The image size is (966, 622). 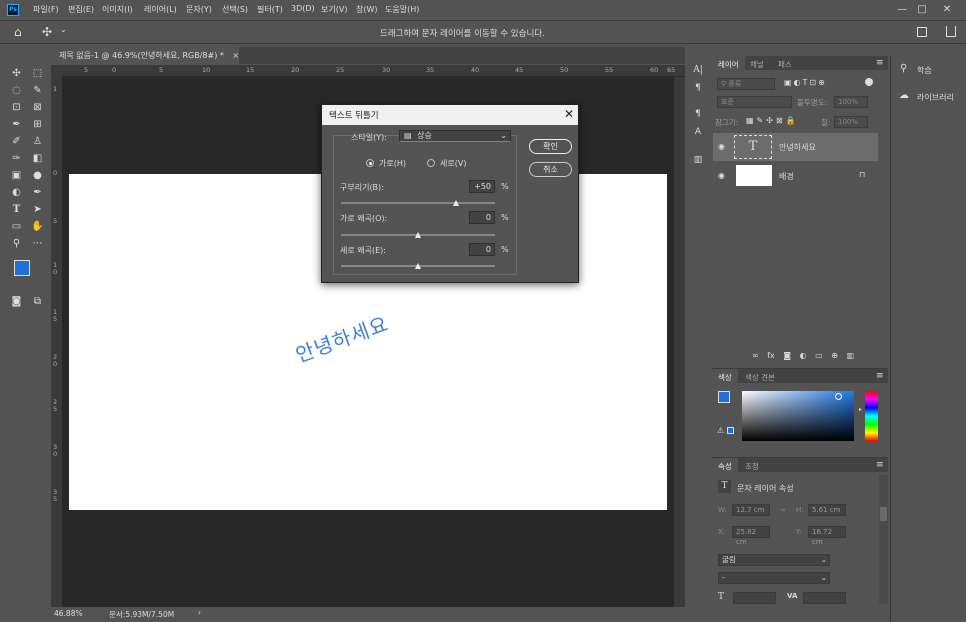 I want to click on layer-filter-select: ⚲ 종류, so click(x=746, y=84).